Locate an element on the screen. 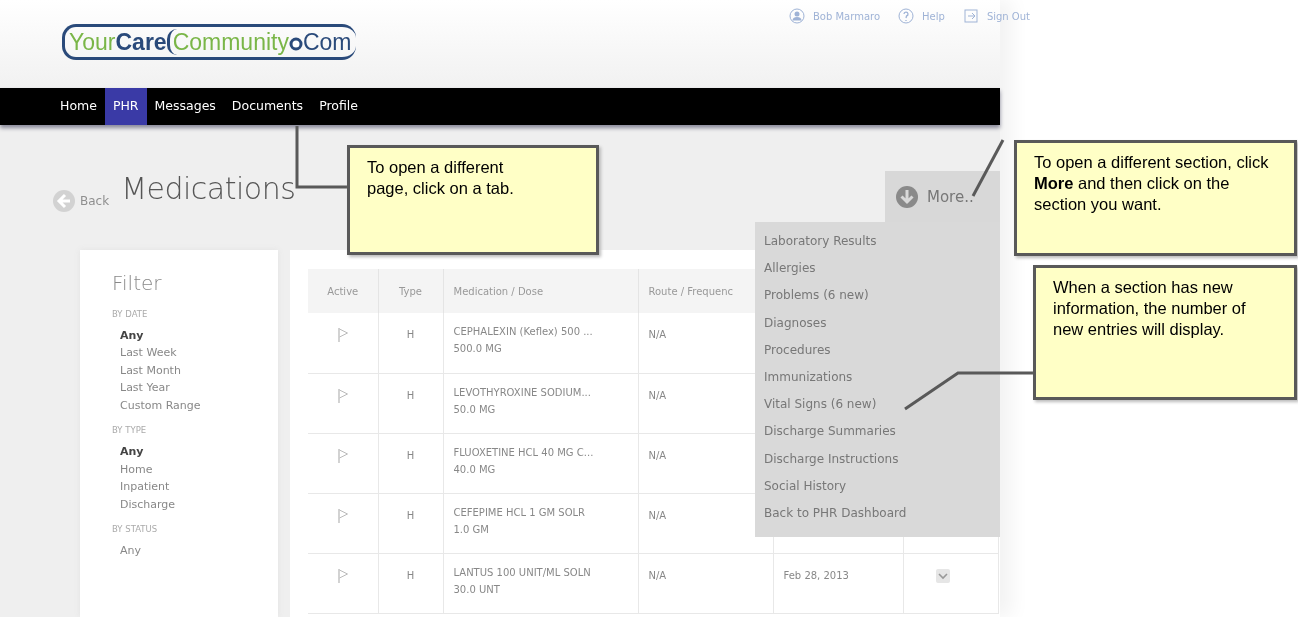 The width and height of the screenshot is (1298, 617). table-cell: N/A is located at coordinates (705, 583).